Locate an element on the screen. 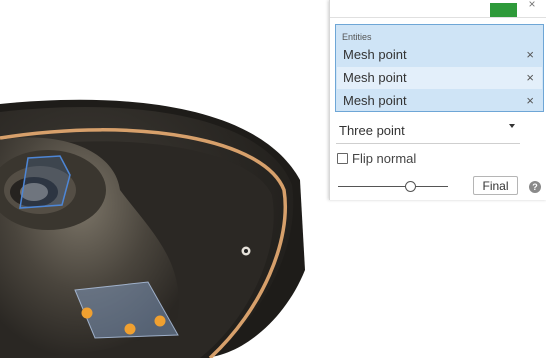  slider-track is located at coordinates (393, 186).